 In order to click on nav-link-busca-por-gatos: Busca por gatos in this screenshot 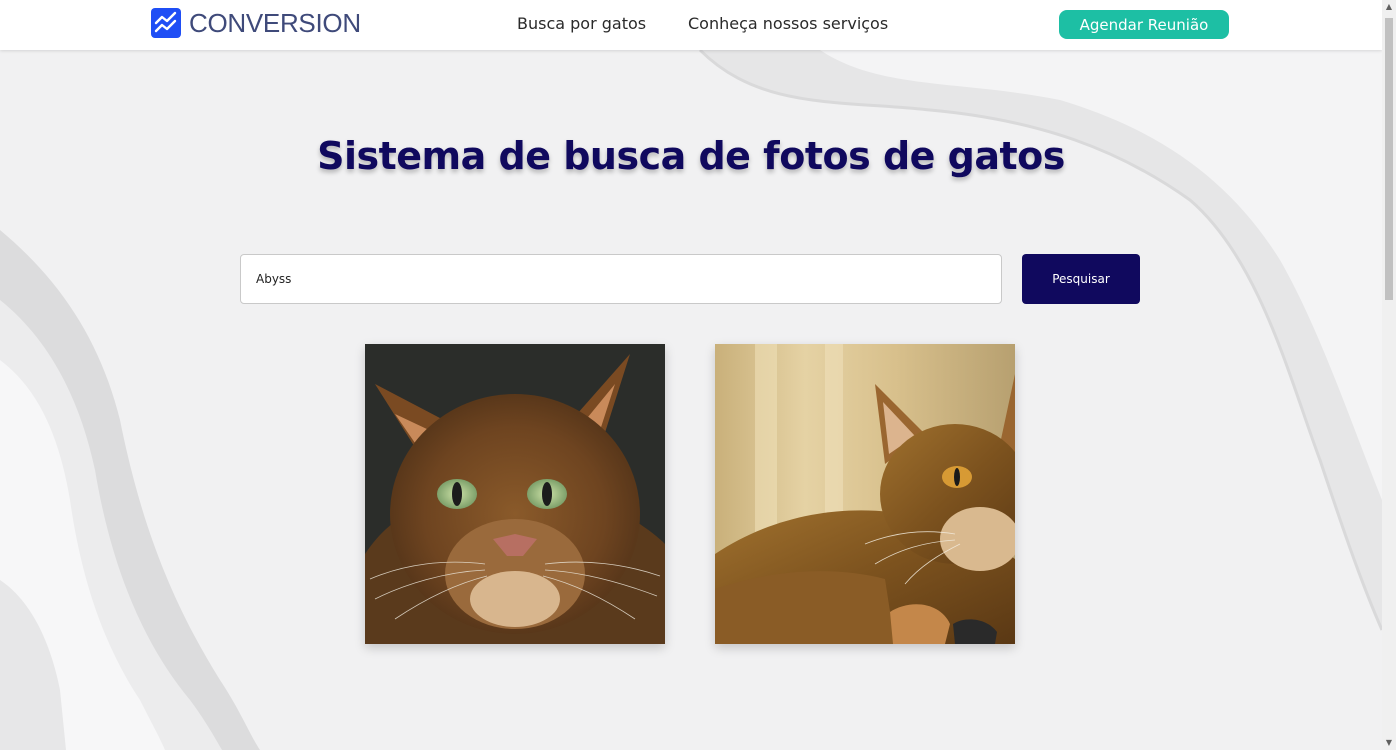, I will do `click(581, 24)`.